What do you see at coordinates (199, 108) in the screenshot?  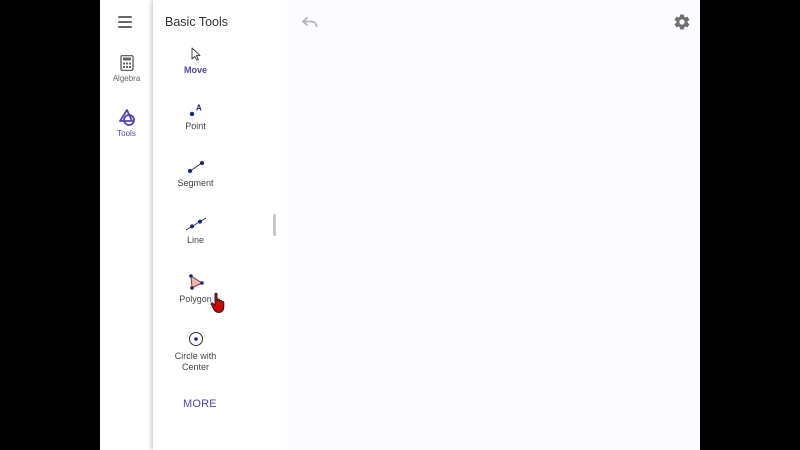 I see `svg-text: A` at bounding box center [199, 108].